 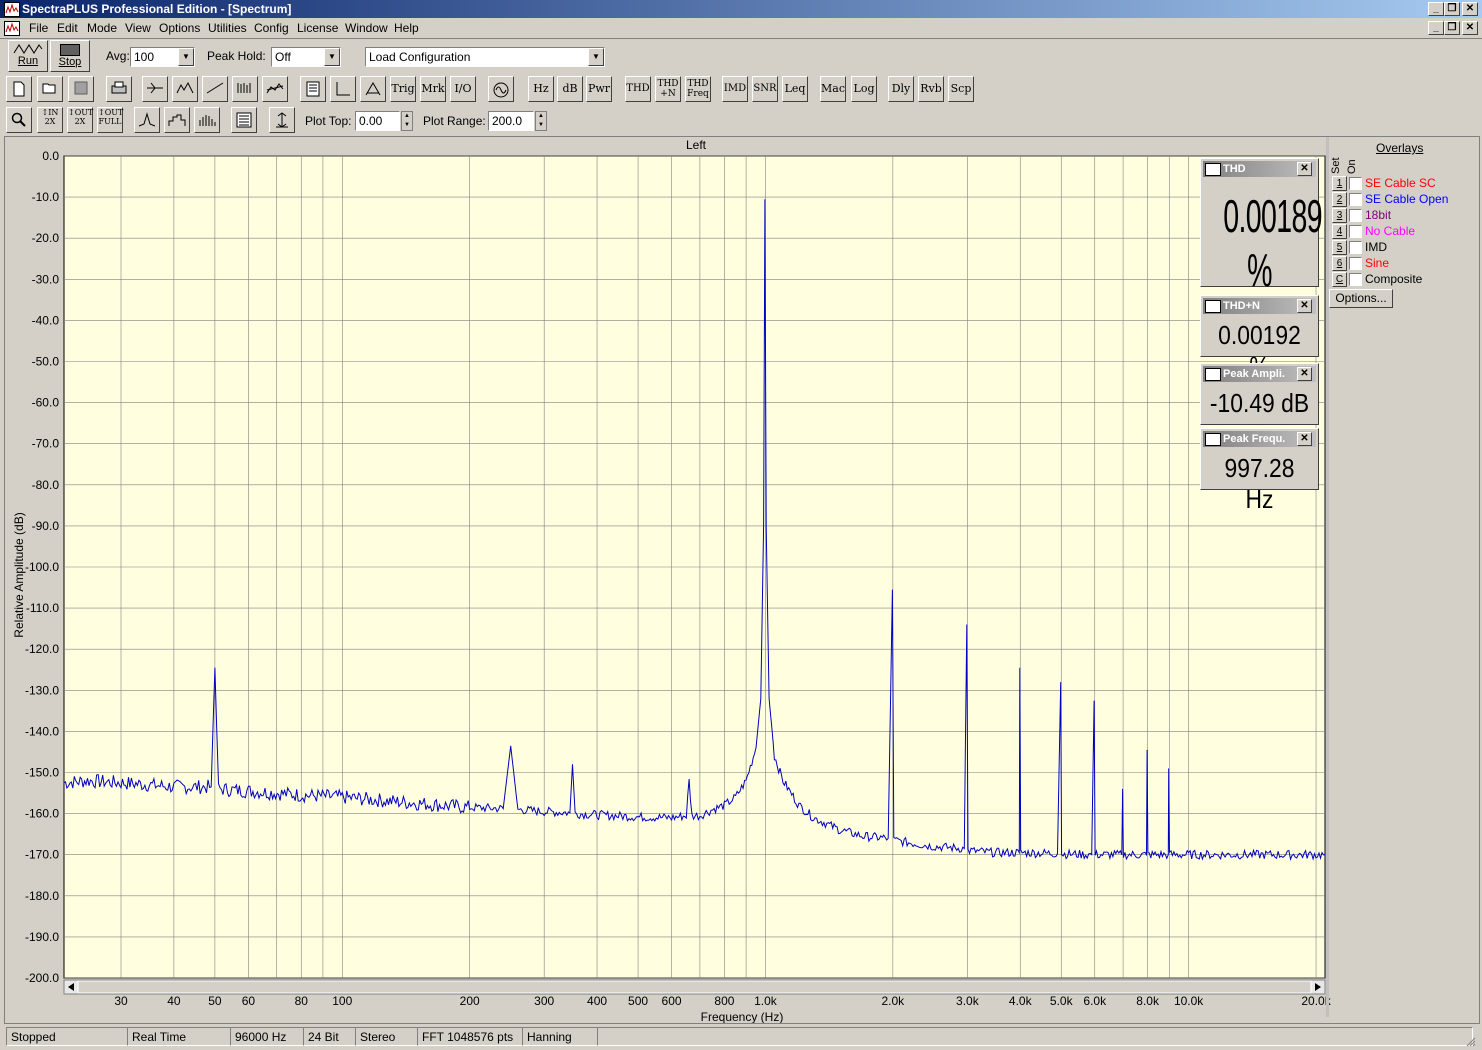 I want to click on scope-button: Scp, so click(x=961, y=89).